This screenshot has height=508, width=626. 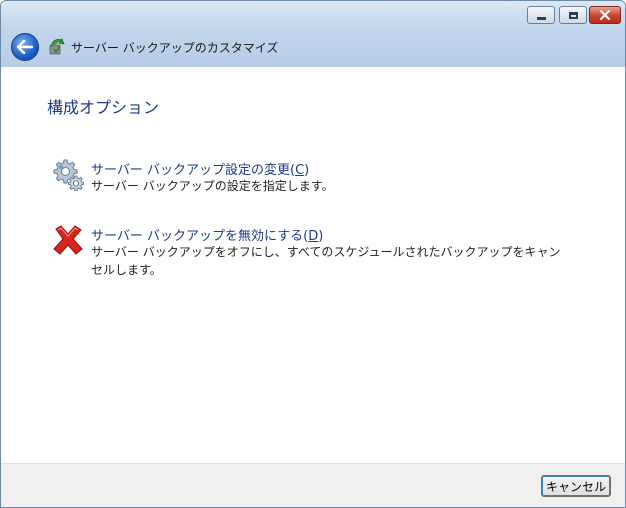 I want to click on close-button, so click(x=605, y=15).